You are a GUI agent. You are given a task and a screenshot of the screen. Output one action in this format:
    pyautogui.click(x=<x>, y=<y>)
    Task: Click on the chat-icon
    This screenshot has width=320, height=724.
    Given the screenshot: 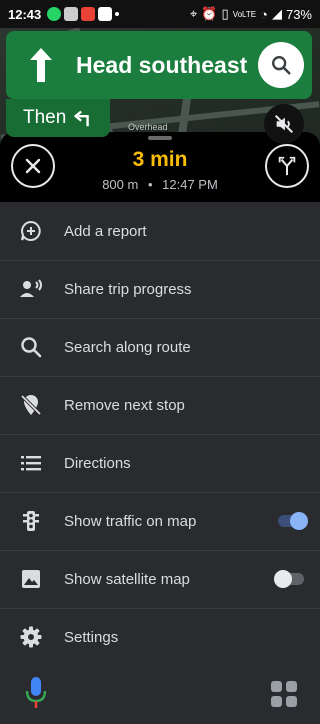 What is the action you would take?
    pyautogui.click(x=71, y=14)
    